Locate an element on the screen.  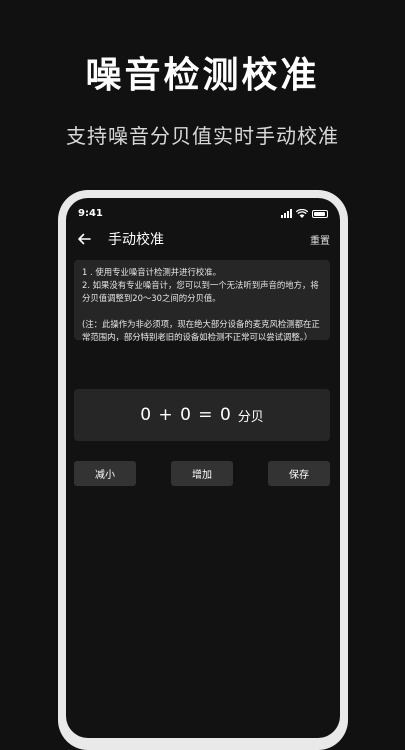
signal-icon is located at coordinates (286, 213).